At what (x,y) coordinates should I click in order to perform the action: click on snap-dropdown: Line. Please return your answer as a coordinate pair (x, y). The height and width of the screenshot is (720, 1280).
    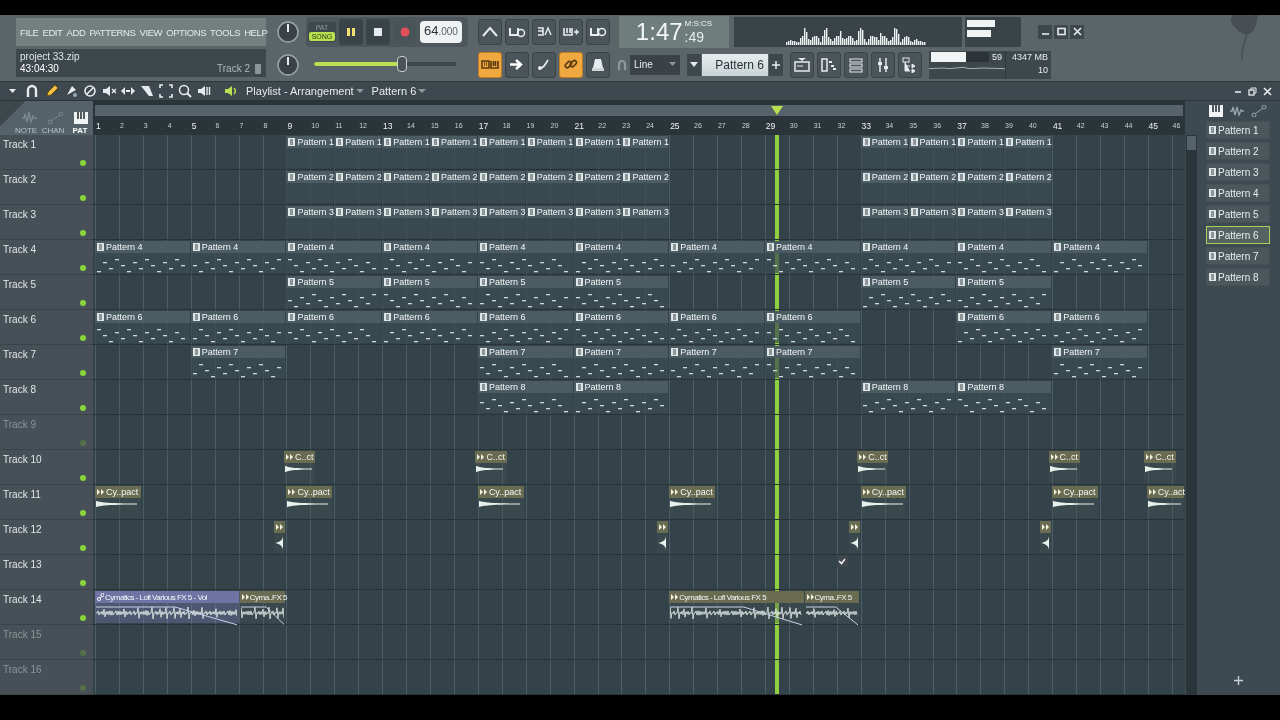
    Looking at the image, I should click on (655, 64).